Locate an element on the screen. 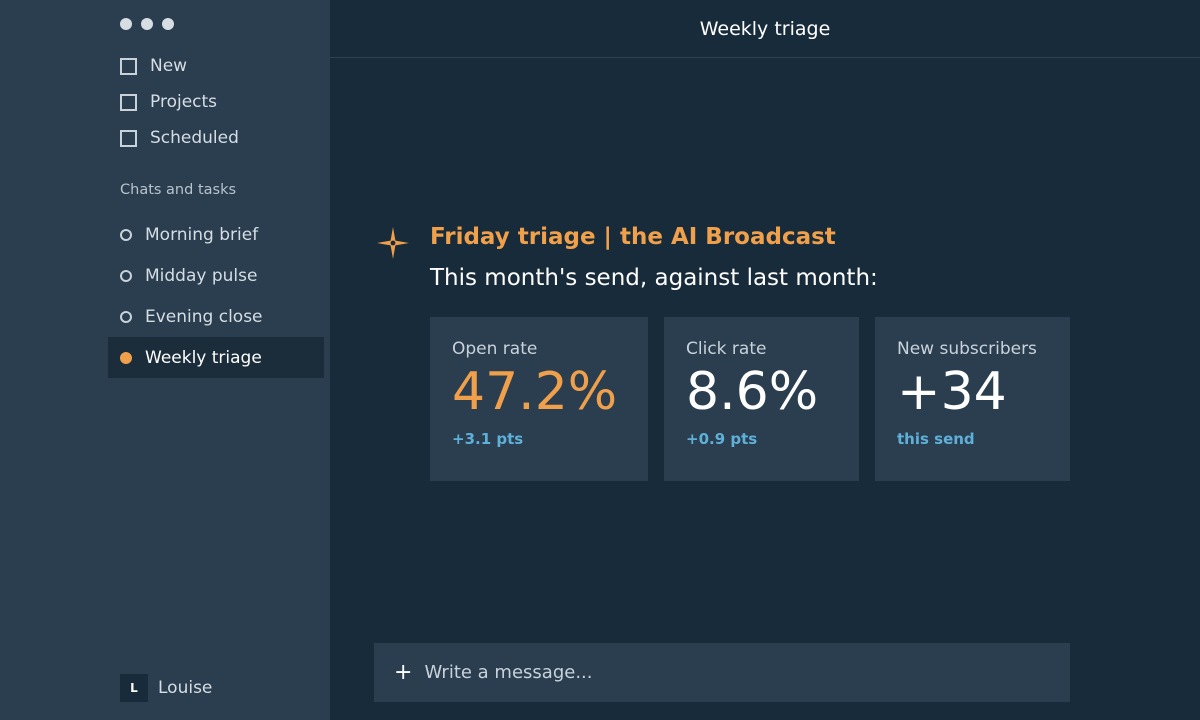  plus-icon: + is located at coordinates (403, 672).